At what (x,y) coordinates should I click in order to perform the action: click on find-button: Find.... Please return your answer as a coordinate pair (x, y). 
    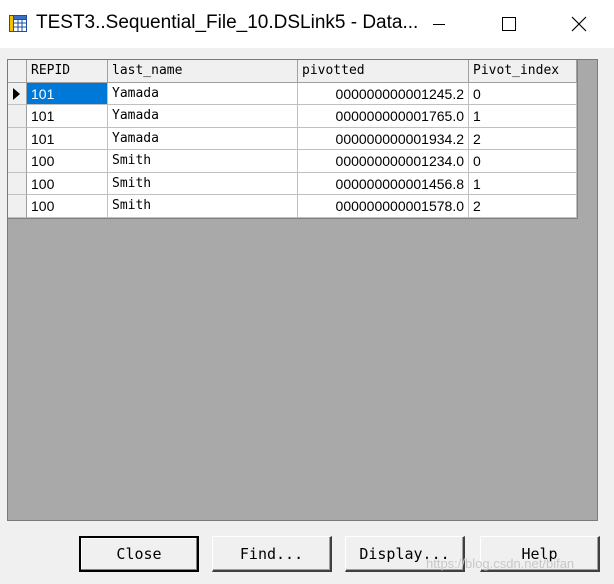
    Looking at the image, I should click on (272, 554).